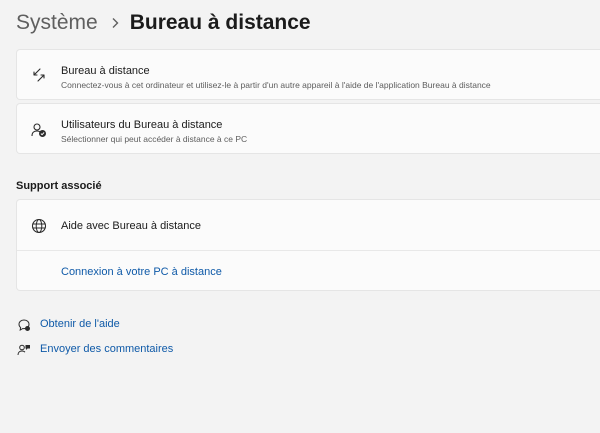 The width and height of the screenshot is (600, 433). I want to click on remote-users-title: Utilisateurs du Bureau à distance, so click(142, 125).